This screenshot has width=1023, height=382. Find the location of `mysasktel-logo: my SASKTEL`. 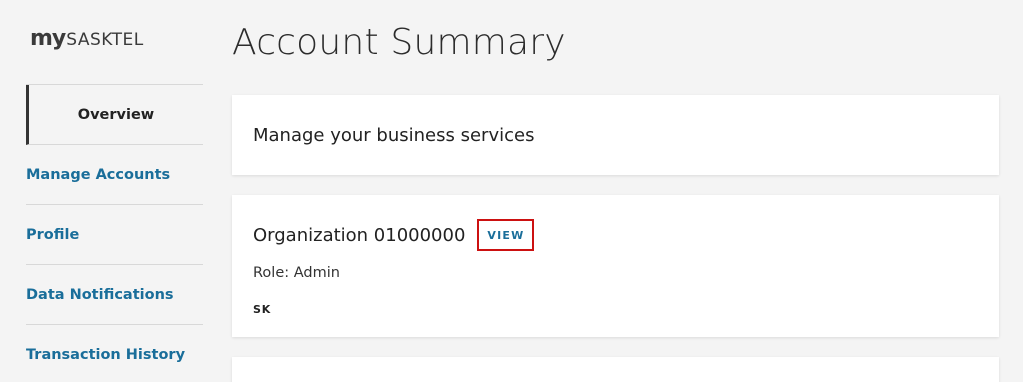

mysasktel-logo: my SASKTEL is located at coordinates (87, 38).